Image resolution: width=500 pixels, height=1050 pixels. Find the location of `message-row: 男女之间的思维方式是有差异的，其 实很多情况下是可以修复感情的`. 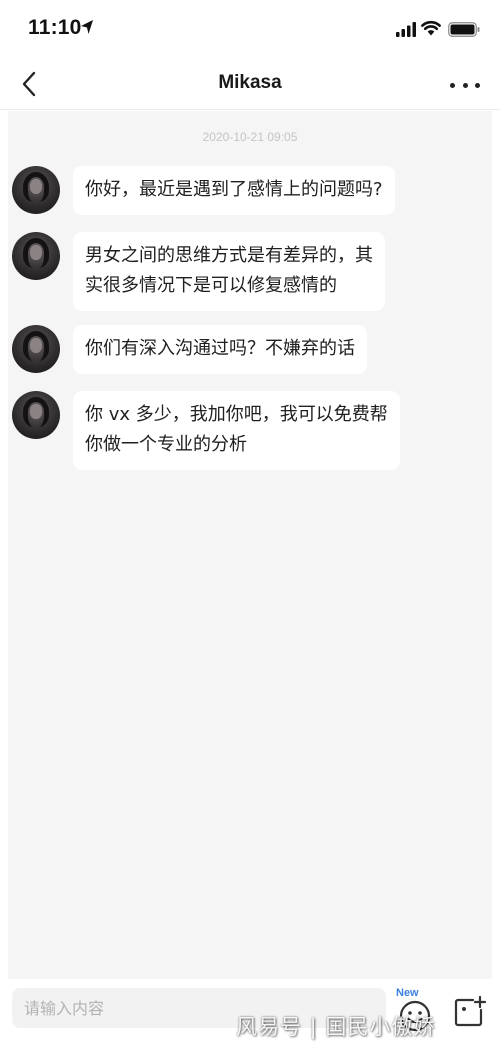

message-row: 男女之间的思维方式是有差异的，其 实很多情况下是可以修复感情的 is located at coordinates (198, 271).